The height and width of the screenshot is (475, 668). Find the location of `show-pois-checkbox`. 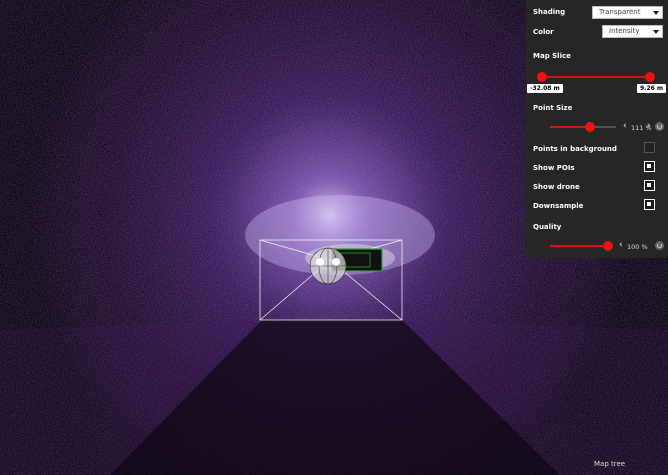

show-pois-checkbox is located at coordinates (649, 166).